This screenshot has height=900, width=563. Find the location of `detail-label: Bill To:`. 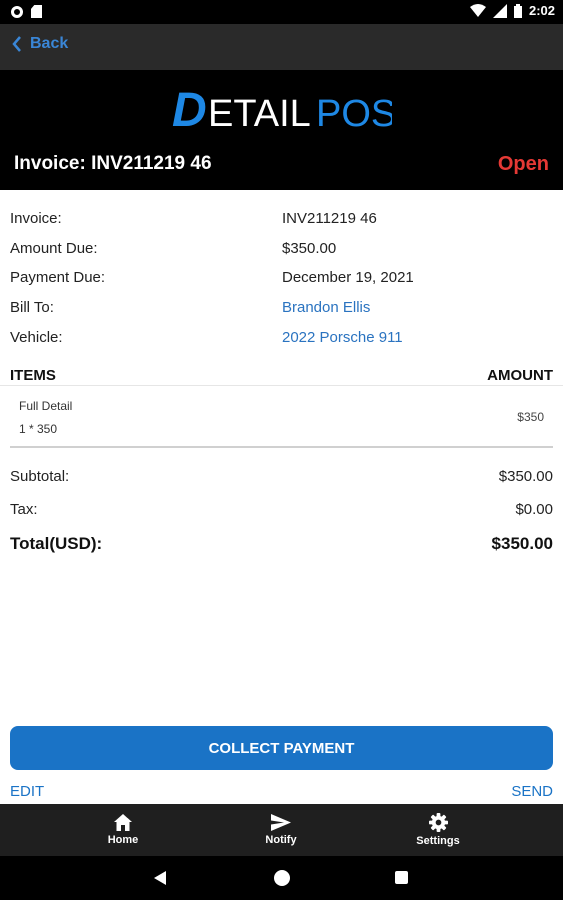

detail-label: Bill To: is located at coordinates (32, 308).